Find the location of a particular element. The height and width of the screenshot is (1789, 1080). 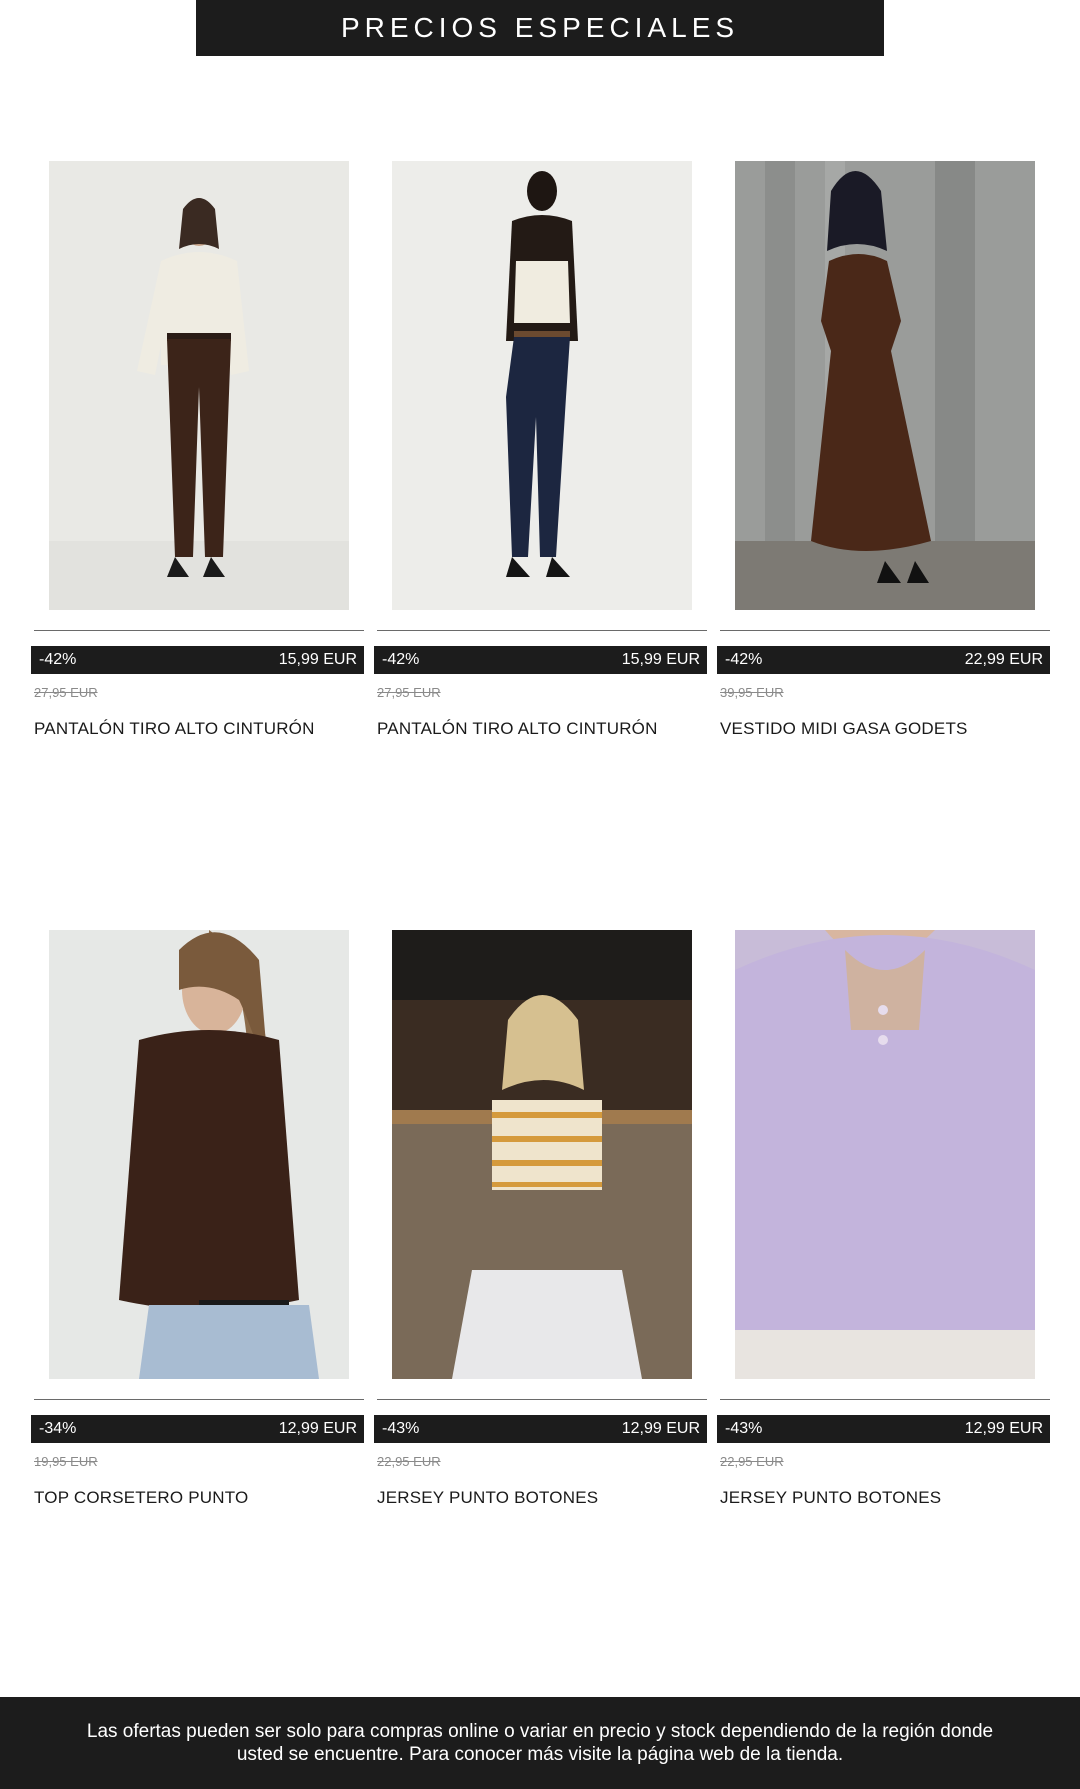

page-title-banner: PRECIOS ESPECIALES is located at coordinates (540, 28).